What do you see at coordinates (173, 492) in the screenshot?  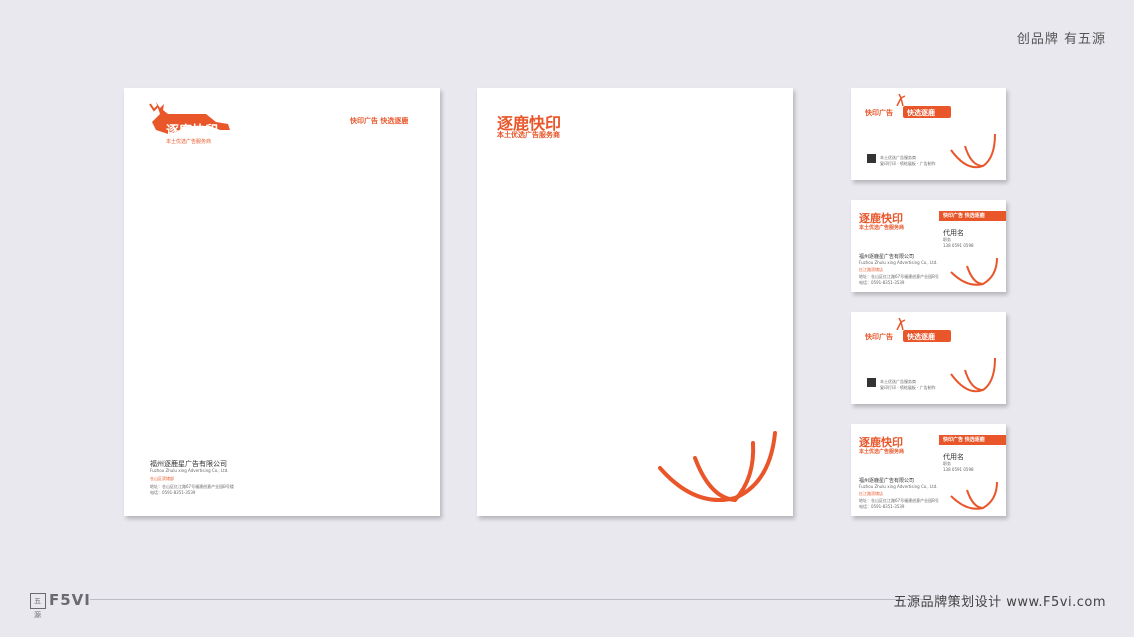 I see `letterhead-phone: 电话：0591-8351-3539` at bounding box center [173, 492].